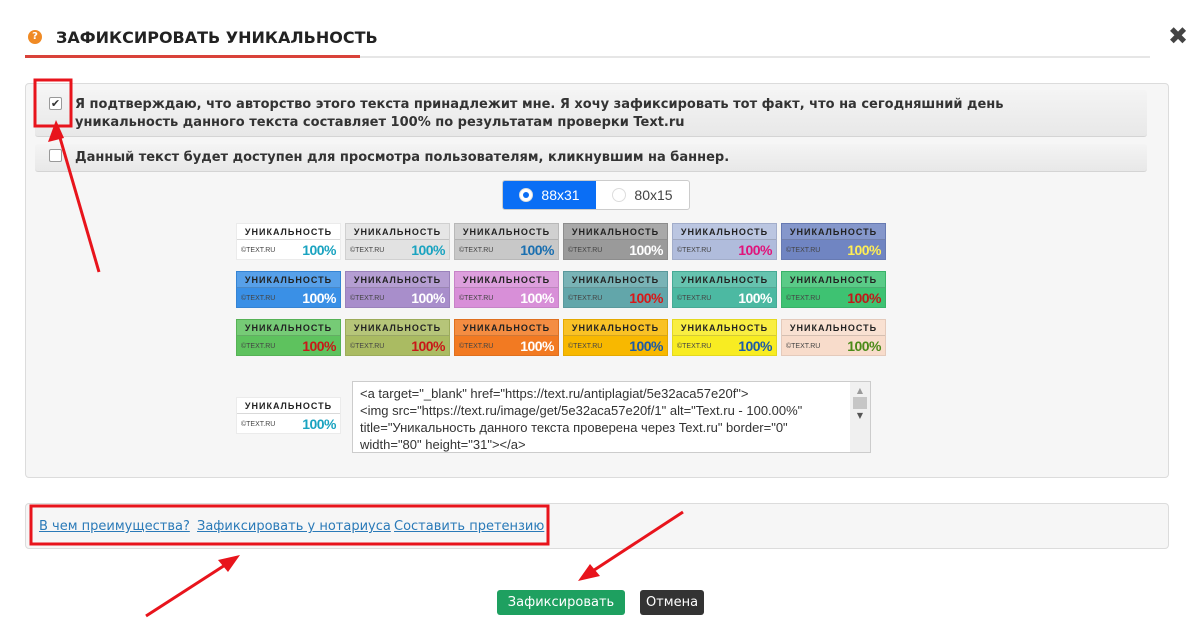 This screenshot has width=1200, height=644. What do you see at coordinates (217, 37) in the screenshot?
I see `dialog-title: ЗАФИКСИРОВАТЬ УНИКАЛЬНОСТЬ` at bounding box center [217, 37].